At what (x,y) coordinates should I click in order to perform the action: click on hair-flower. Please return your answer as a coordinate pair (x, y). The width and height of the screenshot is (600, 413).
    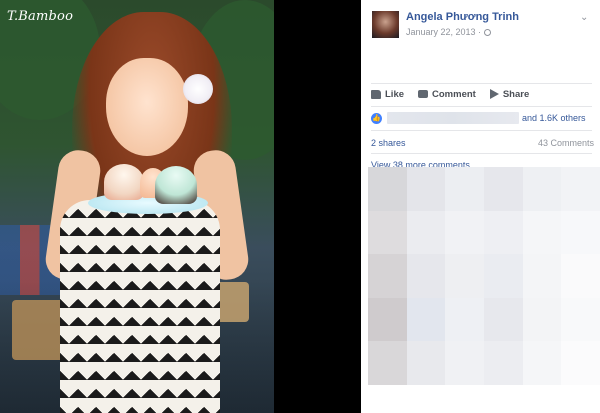
    Looking at the image, I should click on (198, 89).